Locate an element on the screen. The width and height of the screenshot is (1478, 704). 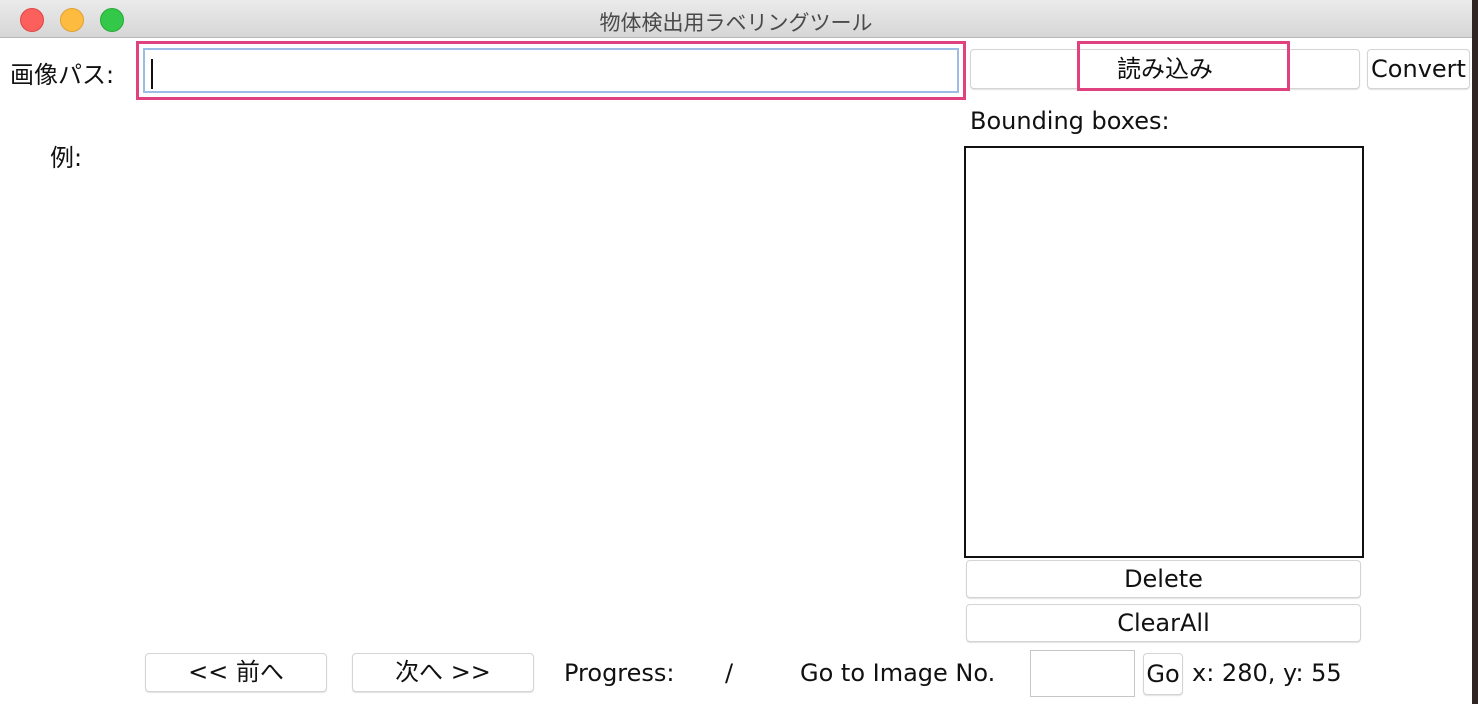
image-path-input is located at coordinates (551, 70).